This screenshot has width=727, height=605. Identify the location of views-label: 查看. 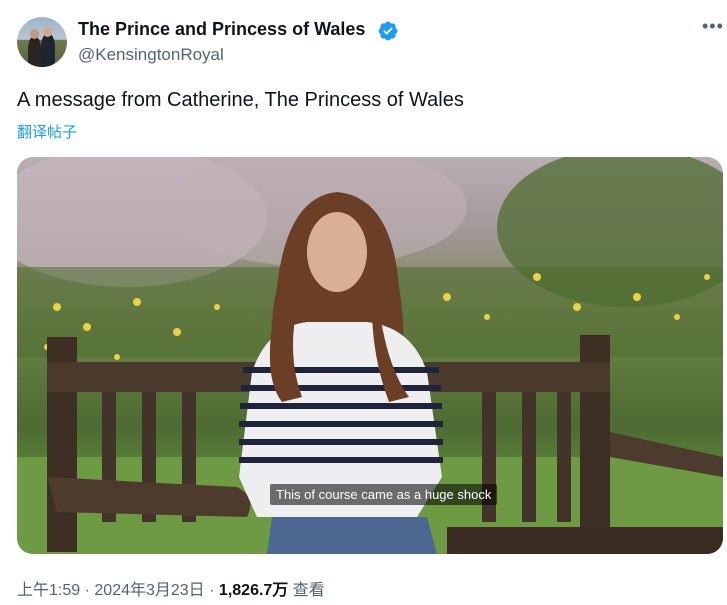
(308, 590).